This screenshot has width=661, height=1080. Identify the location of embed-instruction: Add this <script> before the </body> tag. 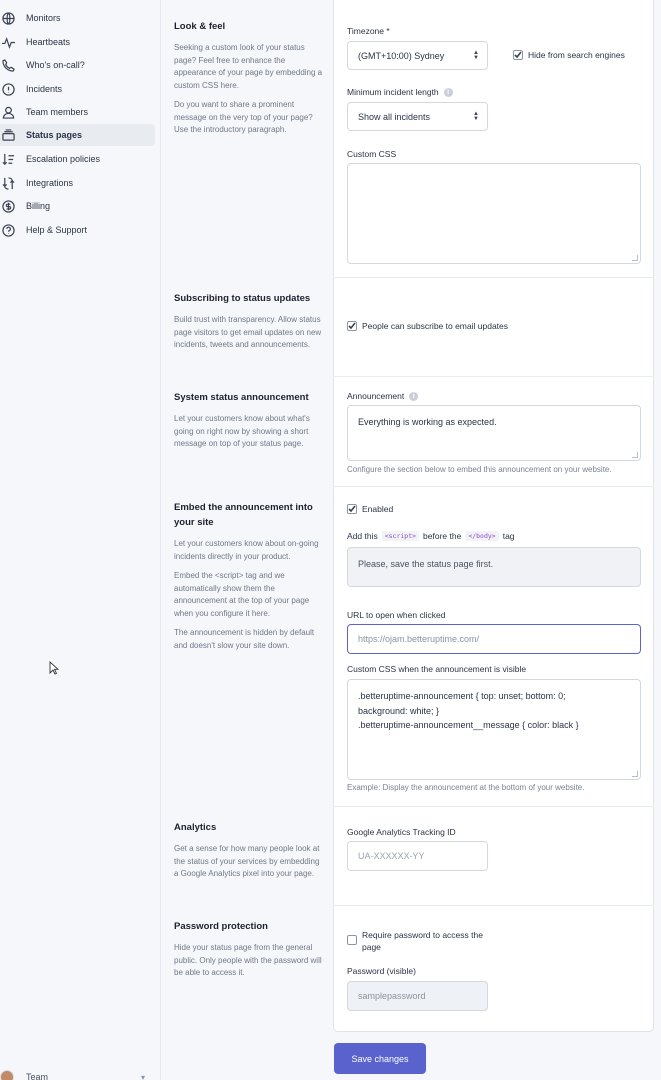
(431, 536).